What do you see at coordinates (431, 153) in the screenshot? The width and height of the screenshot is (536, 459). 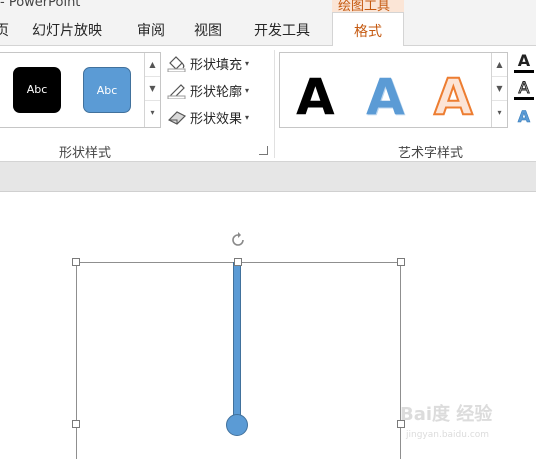 I see `wordart-styles-group-label: 艺术字样式` at bounding box center [431, 153].